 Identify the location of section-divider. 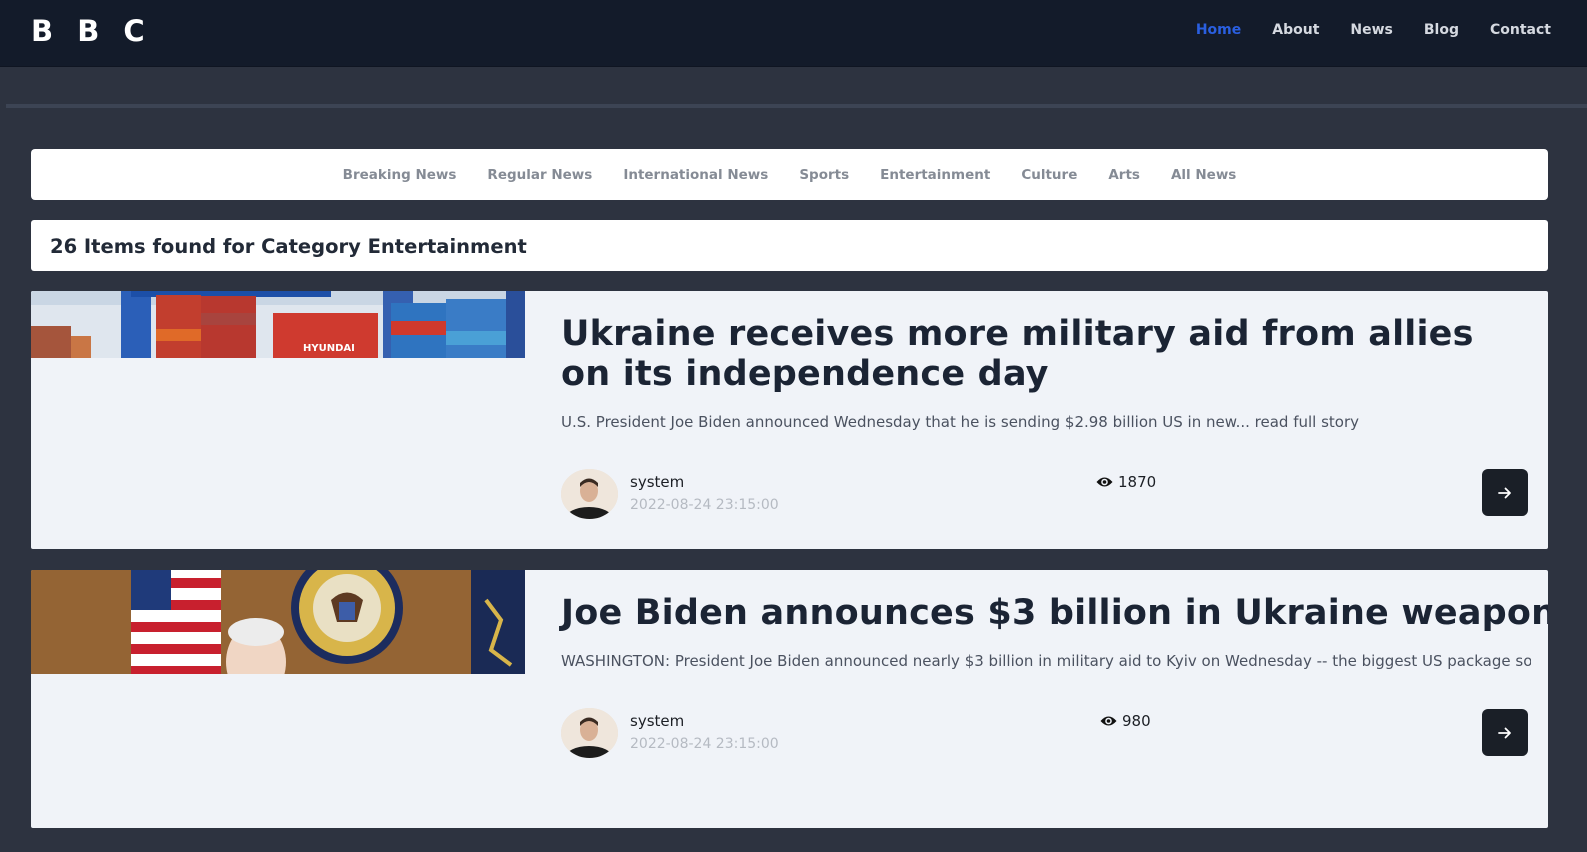
(796, 106).